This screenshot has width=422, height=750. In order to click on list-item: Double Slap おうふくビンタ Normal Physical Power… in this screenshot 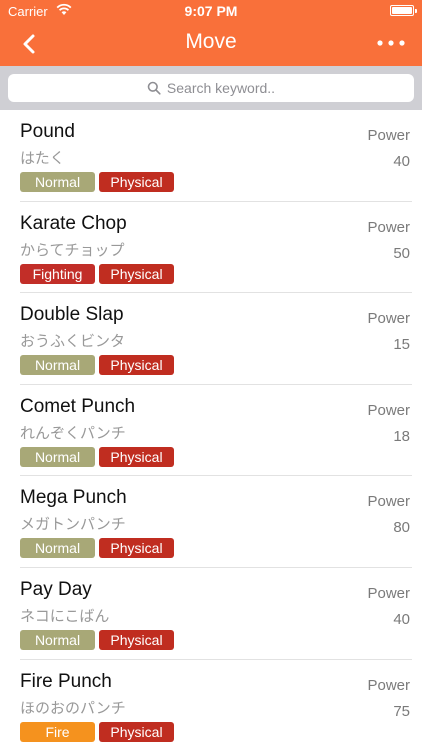, I will do `click(211, 339)`.